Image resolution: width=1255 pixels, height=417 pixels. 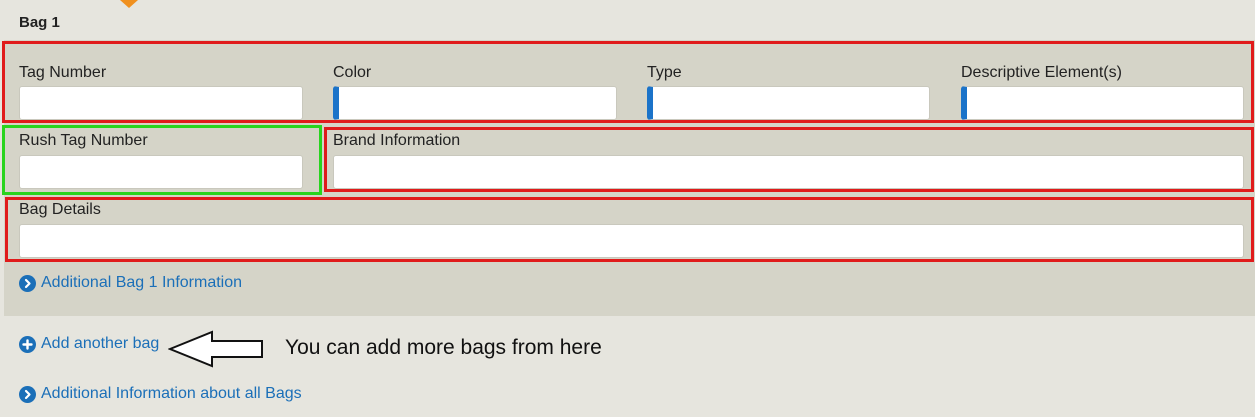 What do you see at coordinates (788, 172) in the screenshot?
I see `brand-information-field` at bounding box center [788, 172].